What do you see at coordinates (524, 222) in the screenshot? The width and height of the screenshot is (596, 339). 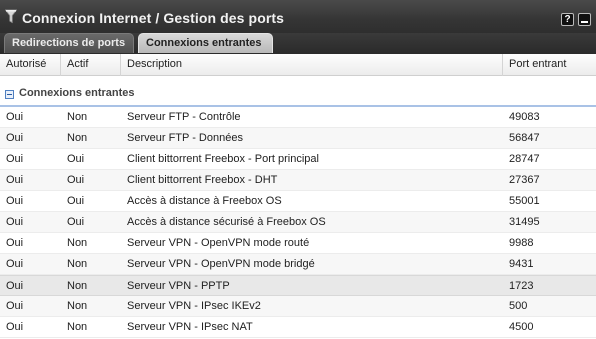 I see `cell-port-entrant: 31495` at bounding box center [524, 222].